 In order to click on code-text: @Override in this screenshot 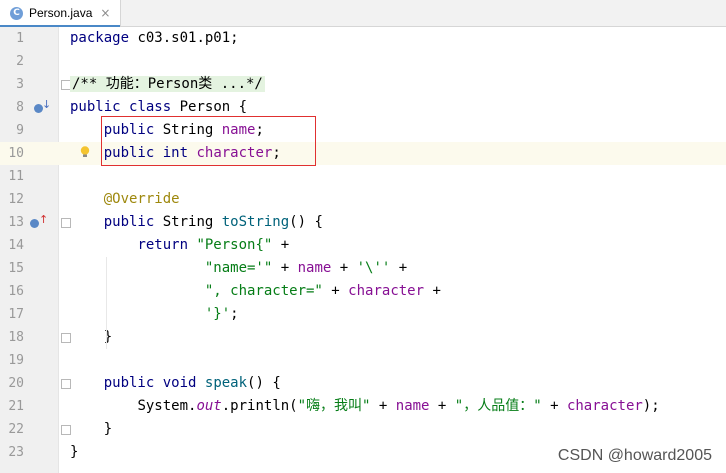, I will do `click(141, 199)`.